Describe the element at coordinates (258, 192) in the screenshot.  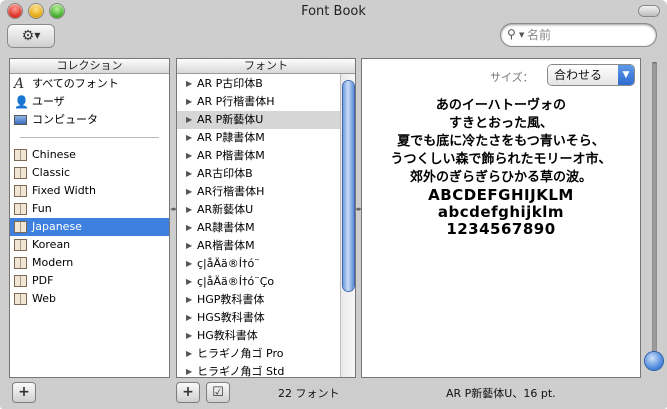
I see `font-list-item: ▶ AR行楷書体H` at that location.